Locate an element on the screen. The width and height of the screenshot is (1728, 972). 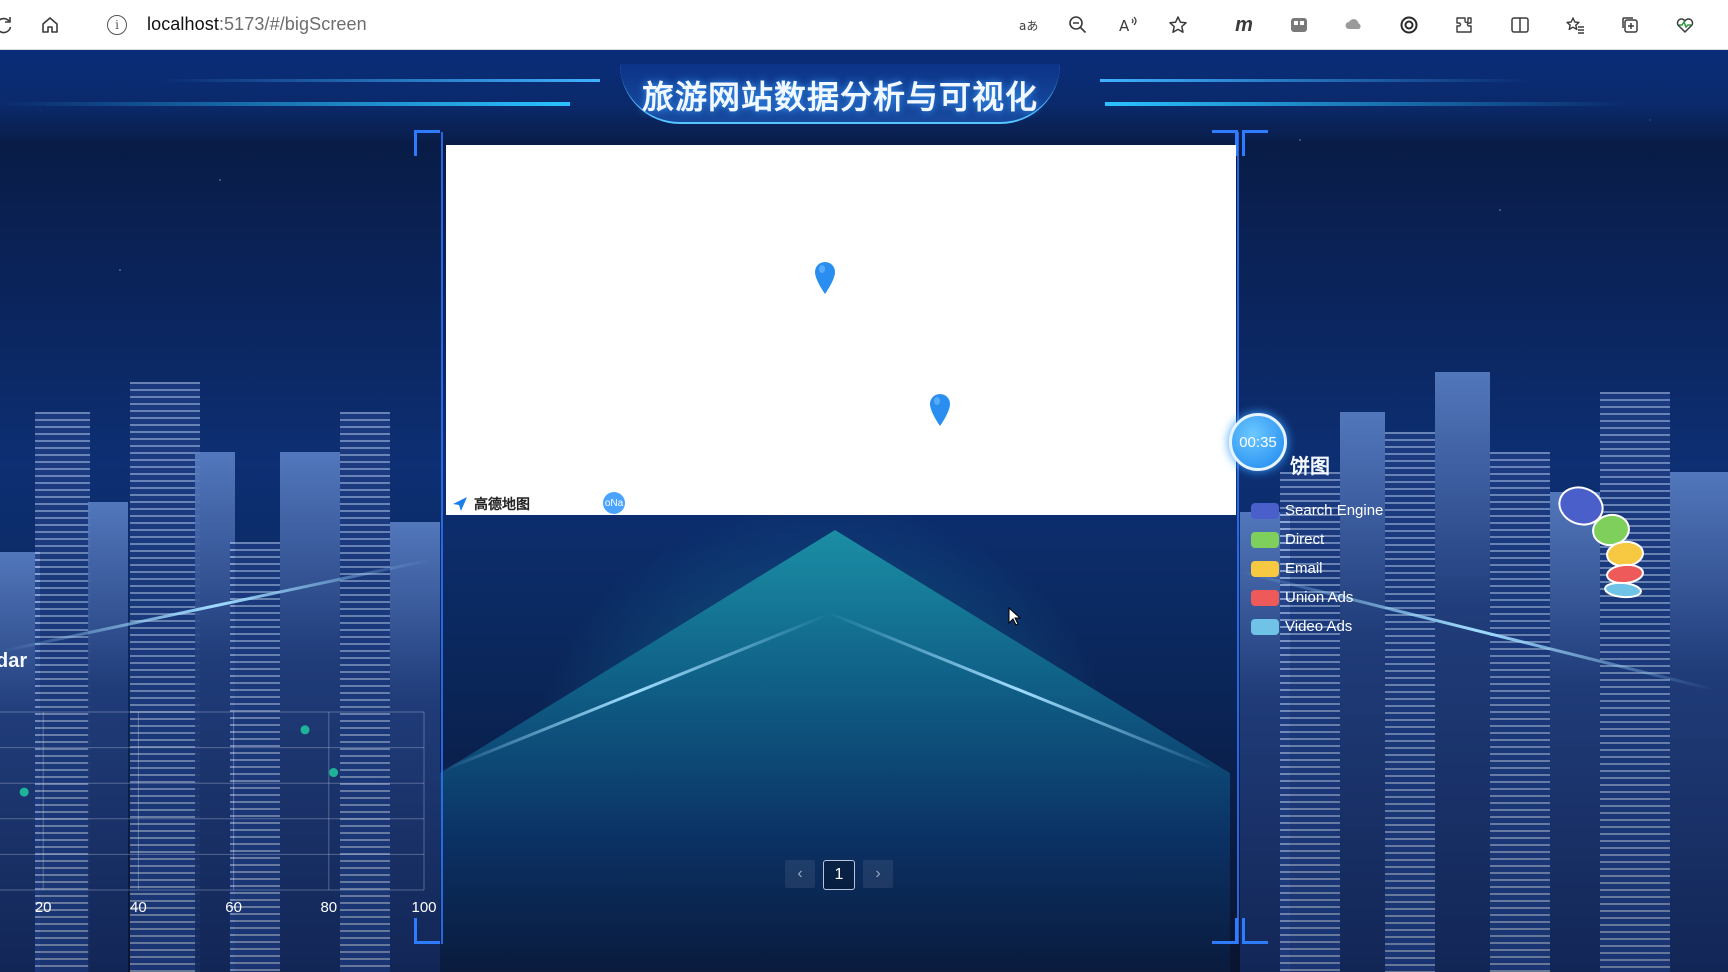
x-tick-label: 20 is located at coordinates (43, 907).